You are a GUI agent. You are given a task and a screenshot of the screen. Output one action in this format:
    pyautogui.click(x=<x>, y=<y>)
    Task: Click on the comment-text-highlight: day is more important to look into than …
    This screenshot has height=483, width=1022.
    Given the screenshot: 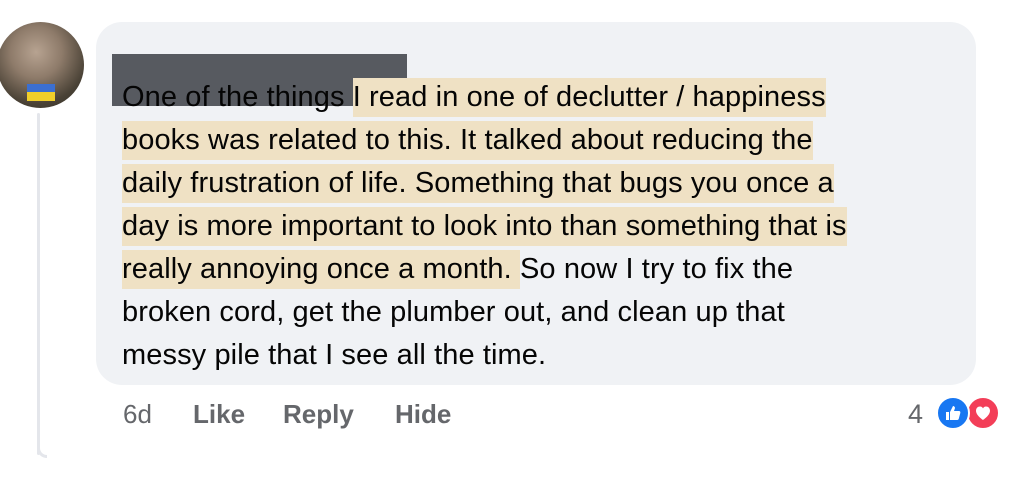 What is the action you would take?
    pyautogui.click(x=484, y=226)
    